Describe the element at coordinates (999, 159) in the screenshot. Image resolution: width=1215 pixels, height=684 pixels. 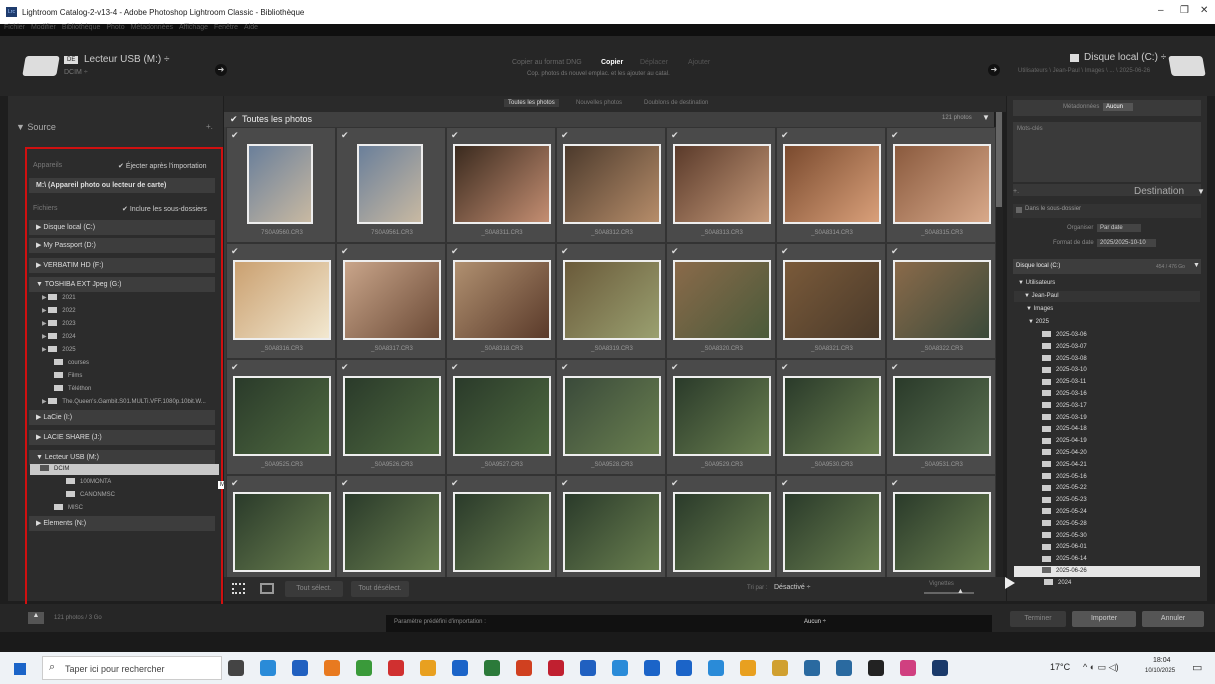
I see `scrollbar-thumb` at that location.